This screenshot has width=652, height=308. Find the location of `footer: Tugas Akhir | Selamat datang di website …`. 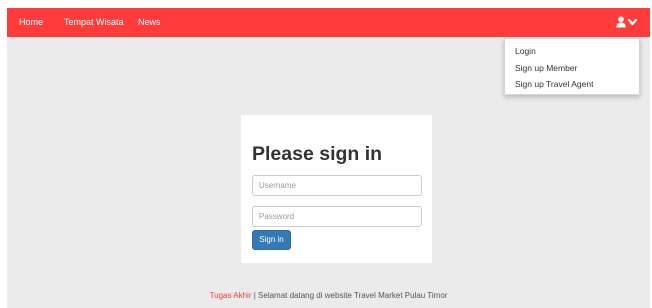

footer: Tugas Akhir | Selamat datang di website … is located at coordinates (328, 296).